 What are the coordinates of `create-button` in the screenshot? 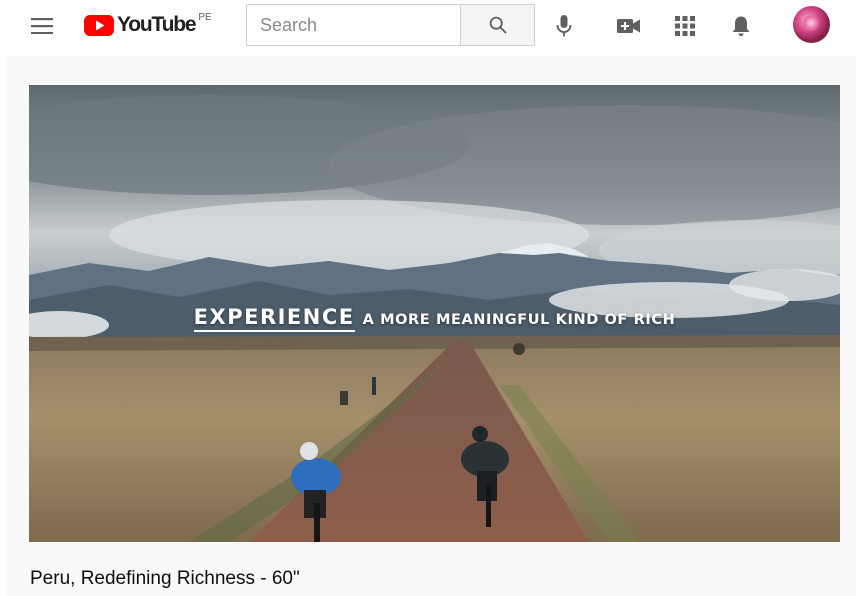 It's located at (629, 26).